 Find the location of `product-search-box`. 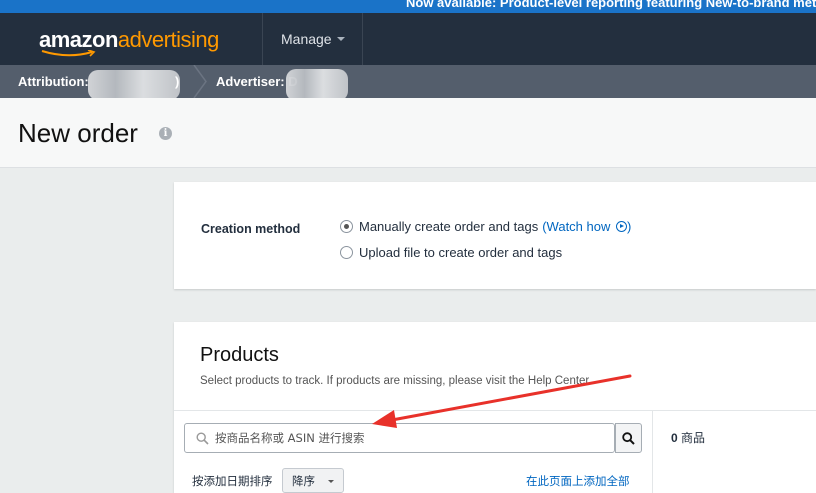

product-search-box is located at coordinates (399, 438).